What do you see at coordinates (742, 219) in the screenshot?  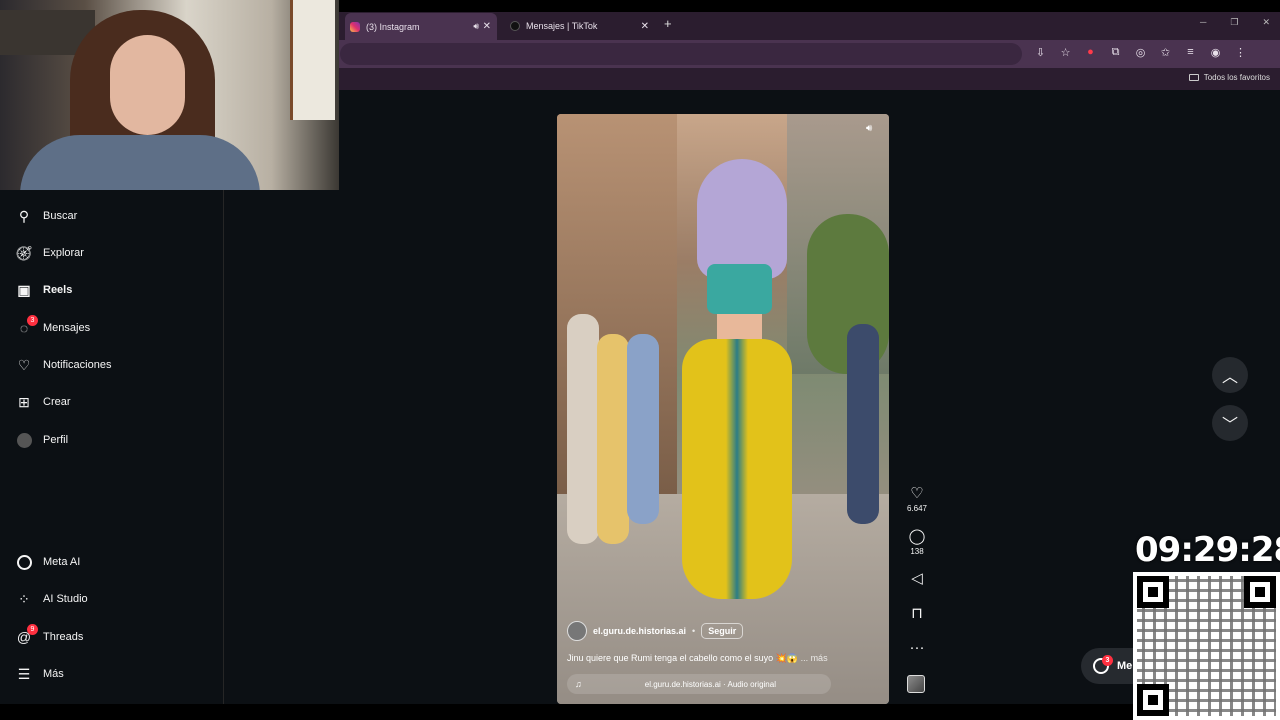 I see `video-character-hair` at bounding box center [742, 219].